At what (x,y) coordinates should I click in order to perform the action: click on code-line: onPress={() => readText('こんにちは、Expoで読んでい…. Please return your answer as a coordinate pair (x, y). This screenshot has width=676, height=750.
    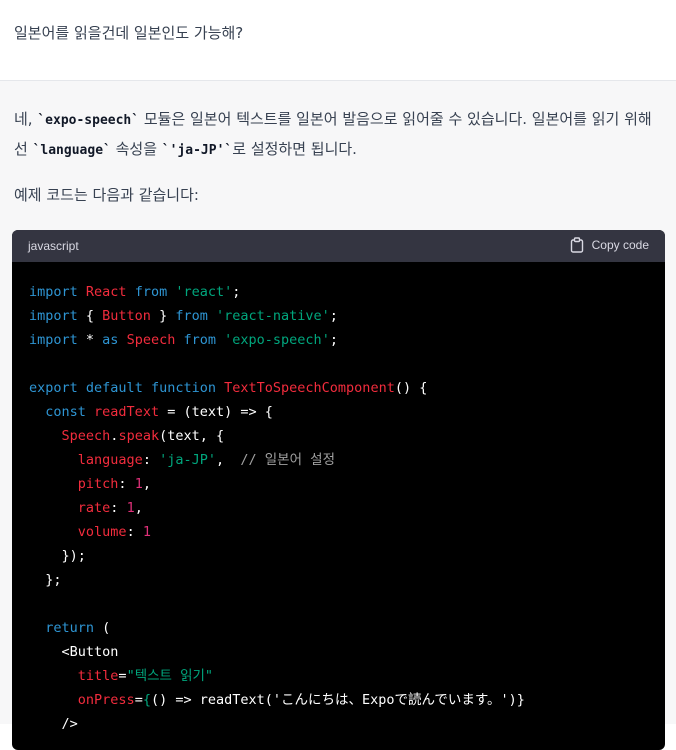
    Looking at the image, I should click on (338, 700).